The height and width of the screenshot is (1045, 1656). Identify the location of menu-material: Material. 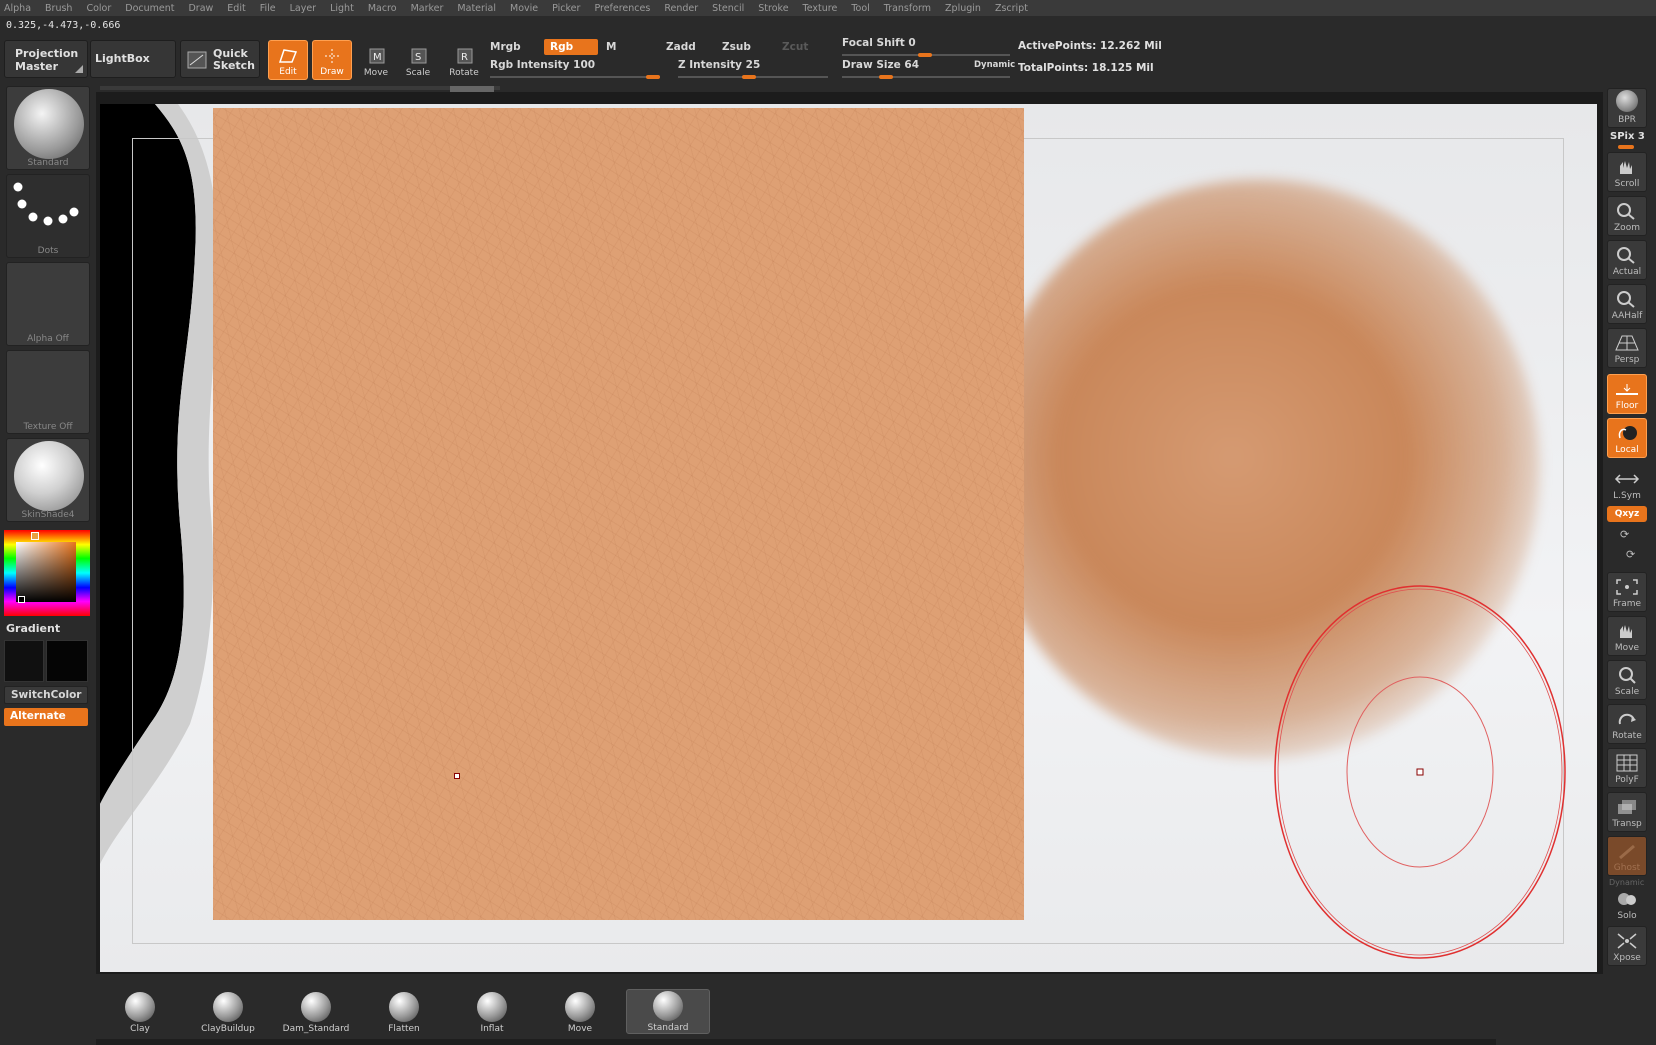
(476, 8).